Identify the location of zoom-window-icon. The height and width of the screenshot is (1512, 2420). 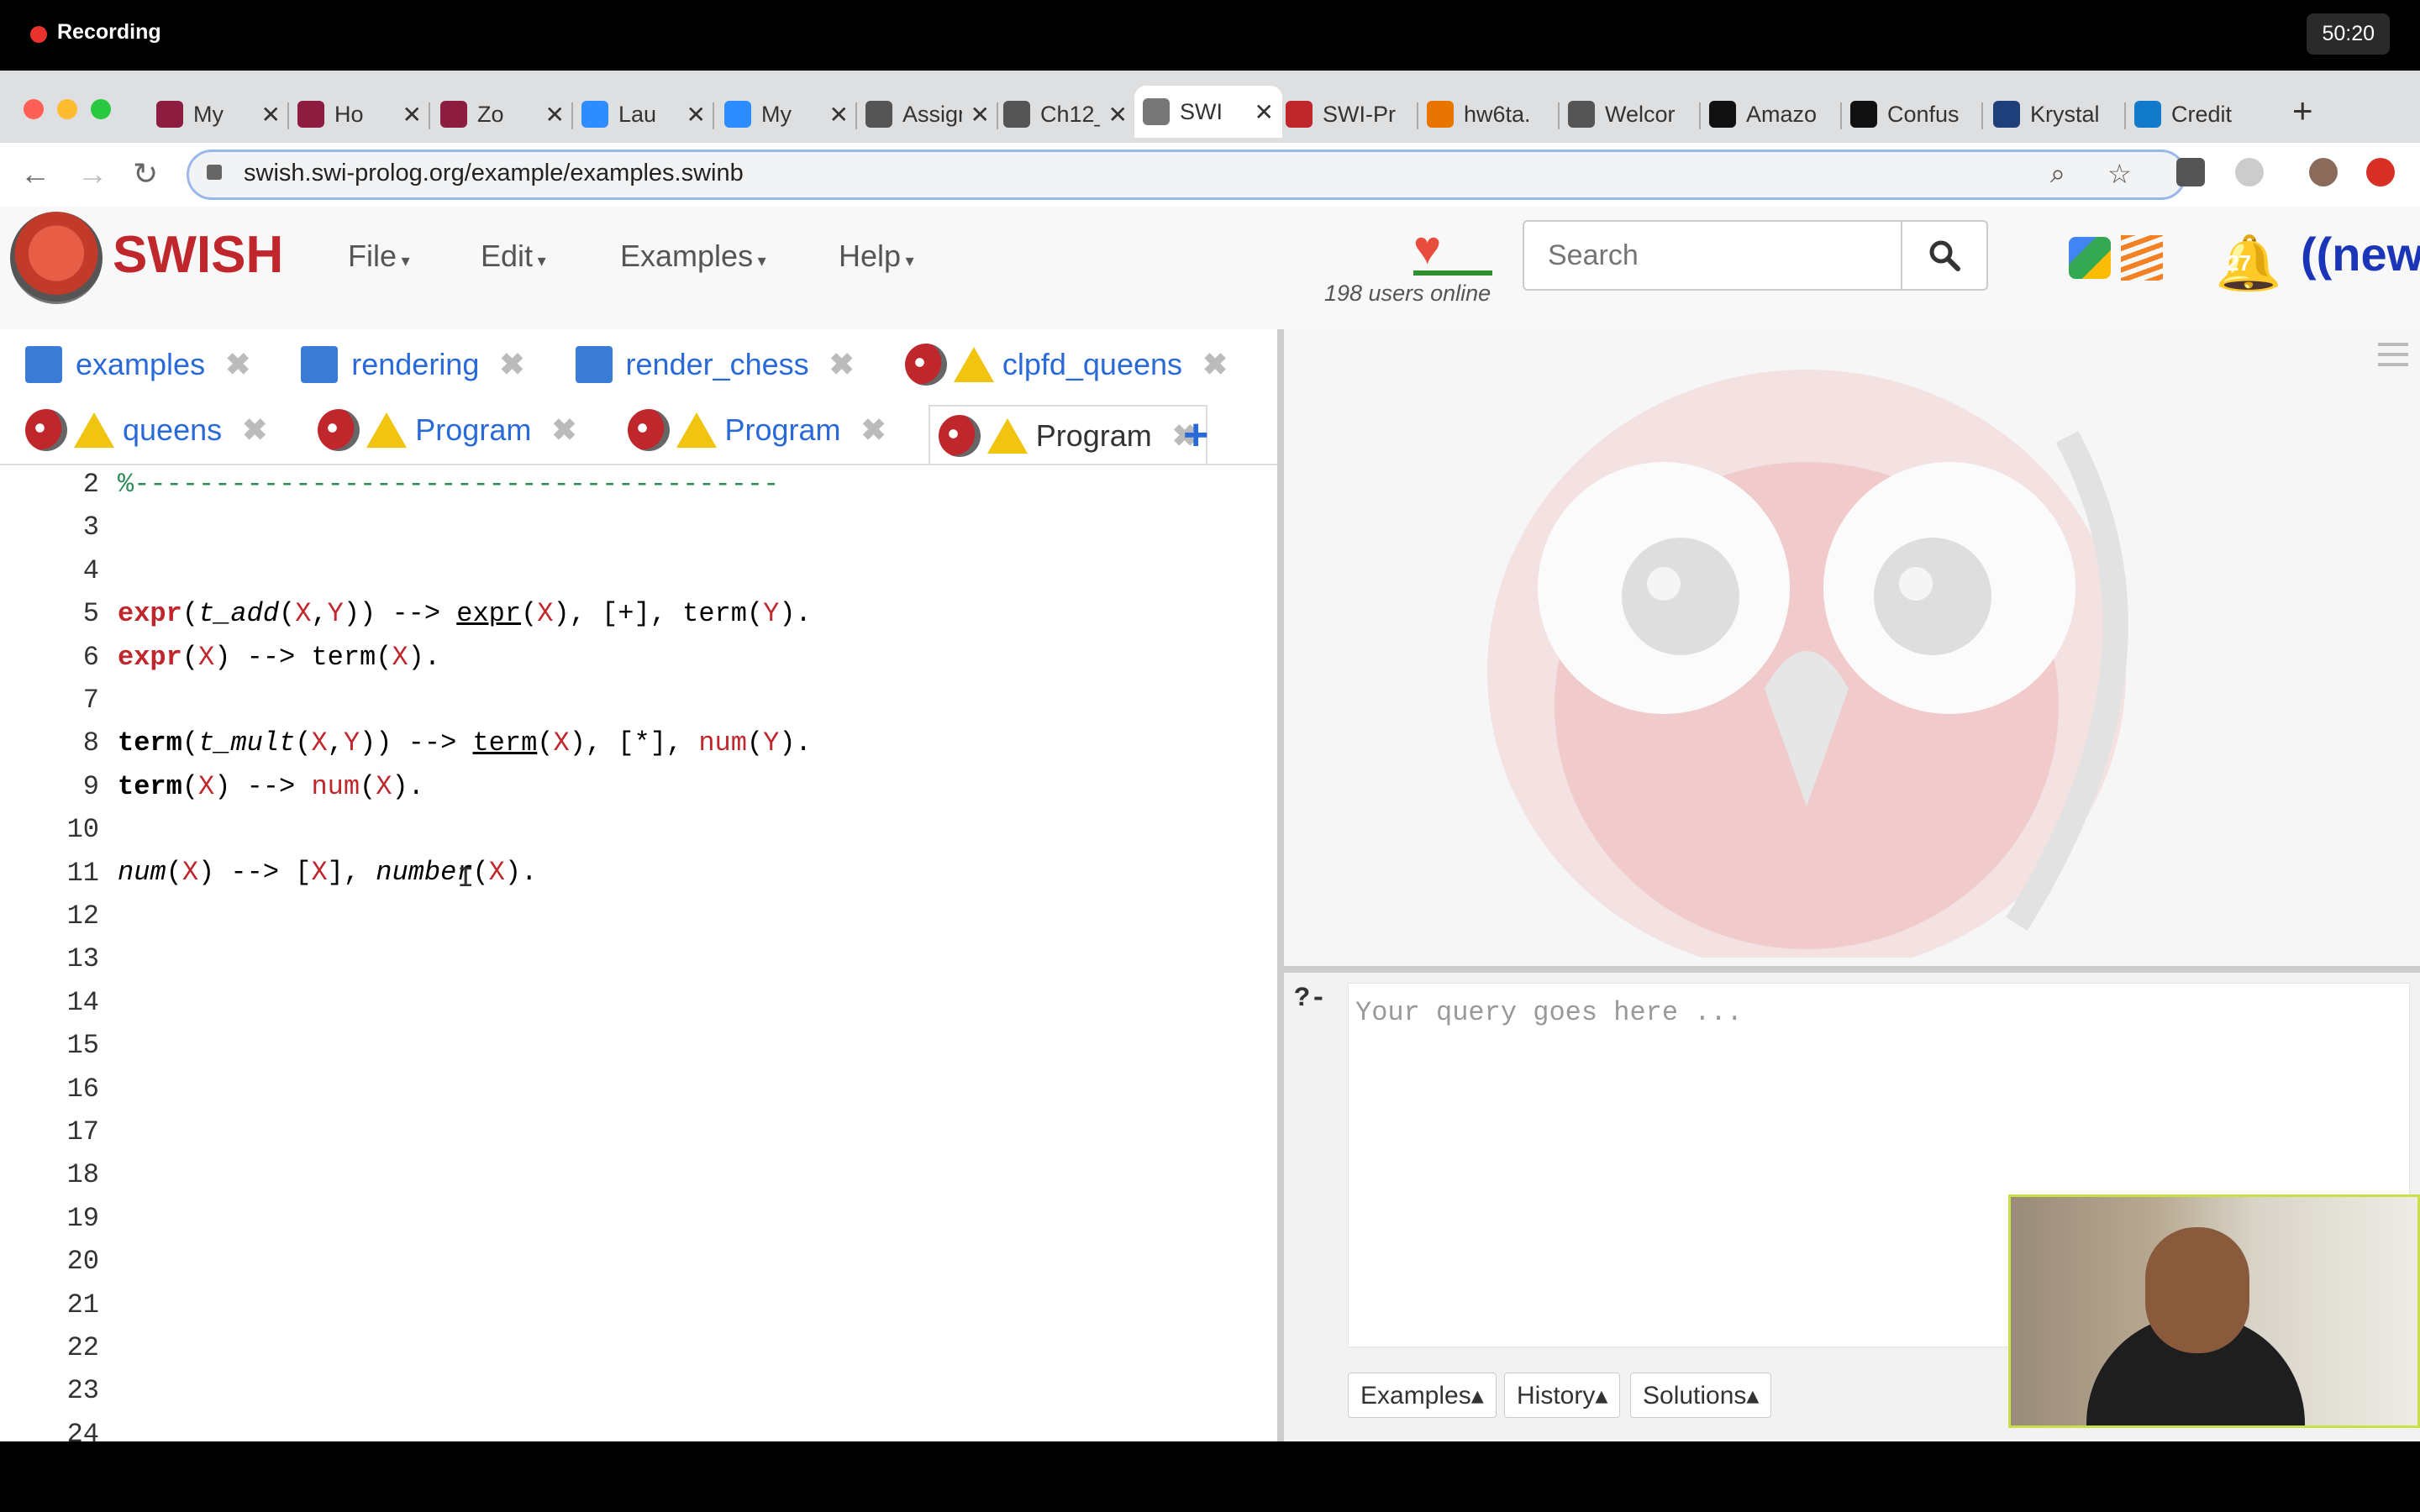
(101, 109).